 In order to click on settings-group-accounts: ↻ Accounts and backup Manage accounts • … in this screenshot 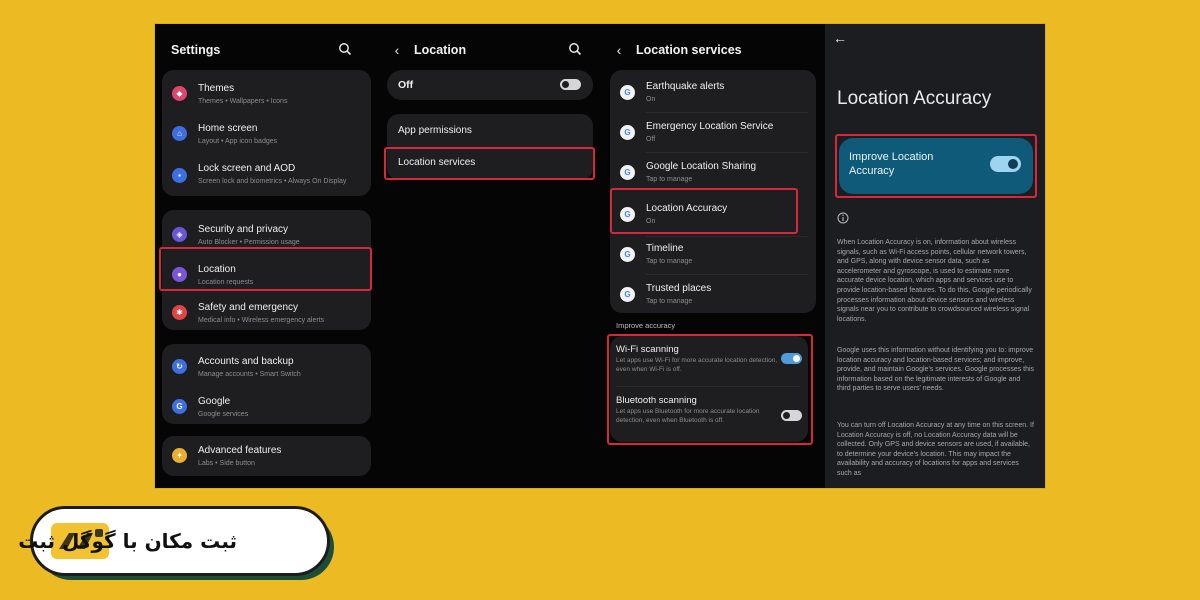, I will do `click(266, 384)`.